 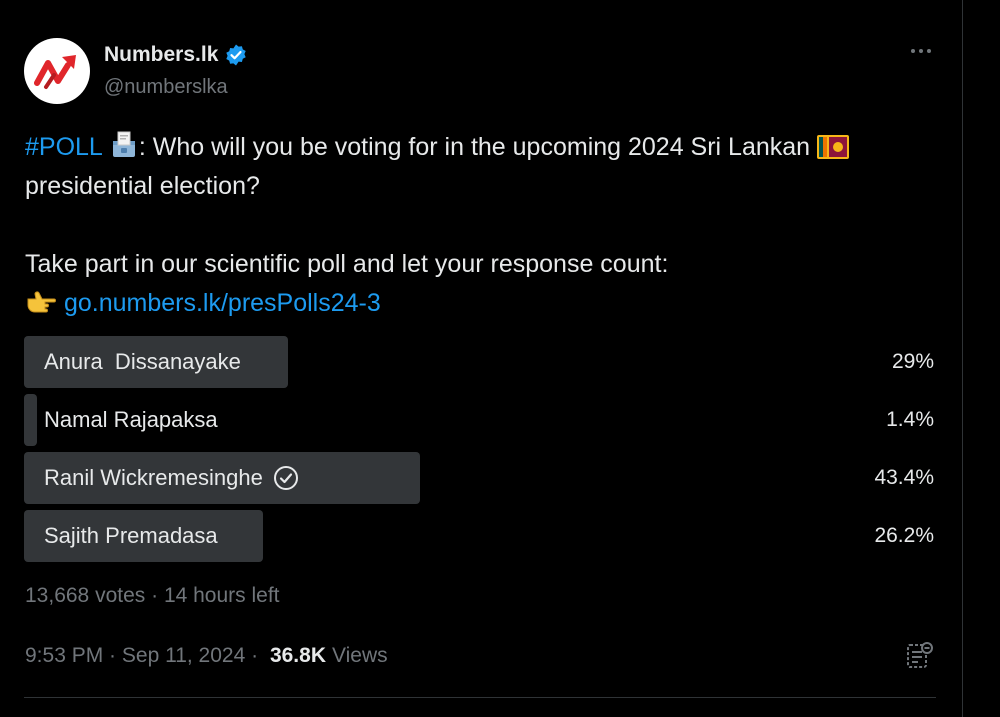 What do you see at coordinates (161, 55) in the screenshot?
I see `author-name-text: Numbers.lk` at bounding box center [161, 55].